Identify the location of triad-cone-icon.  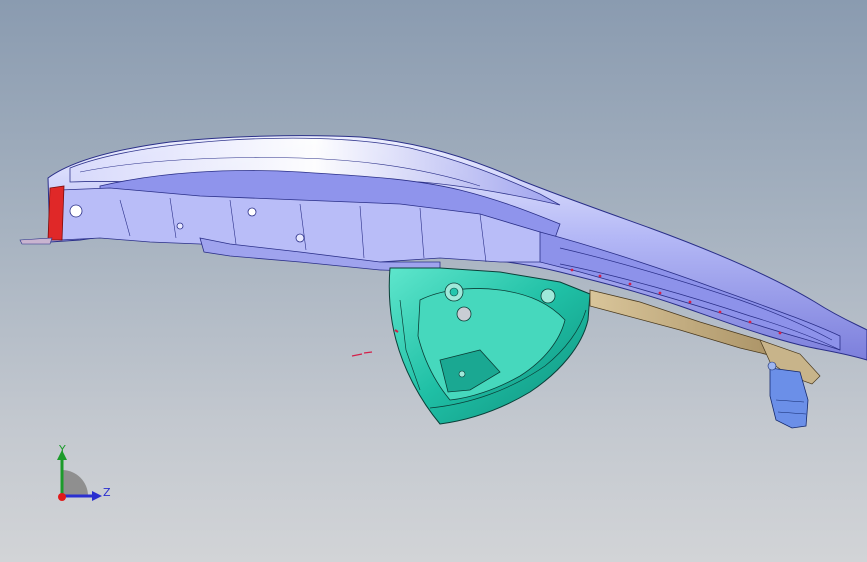
(75, 483).